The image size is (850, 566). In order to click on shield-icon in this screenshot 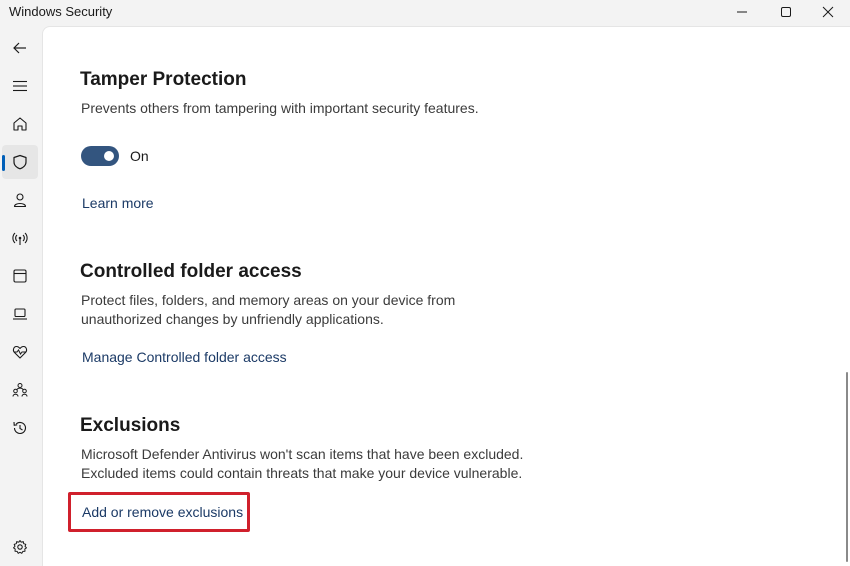, I will do `click(20, 162)`.